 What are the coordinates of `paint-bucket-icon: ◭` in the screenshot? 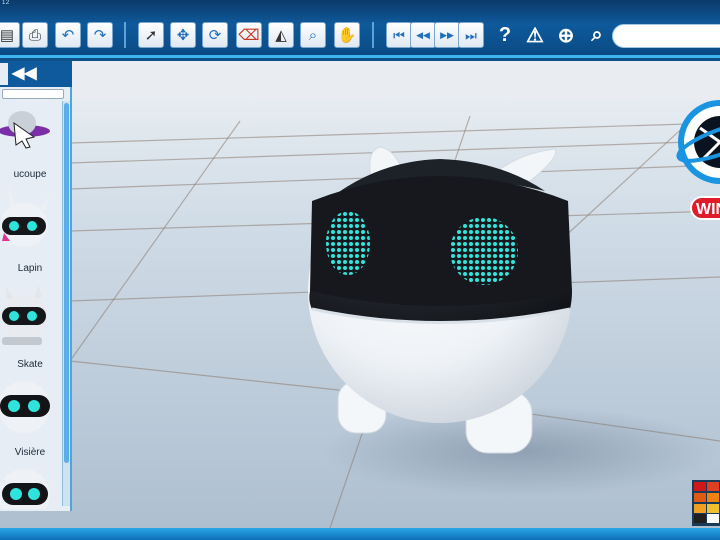 It's located at (281, 35).